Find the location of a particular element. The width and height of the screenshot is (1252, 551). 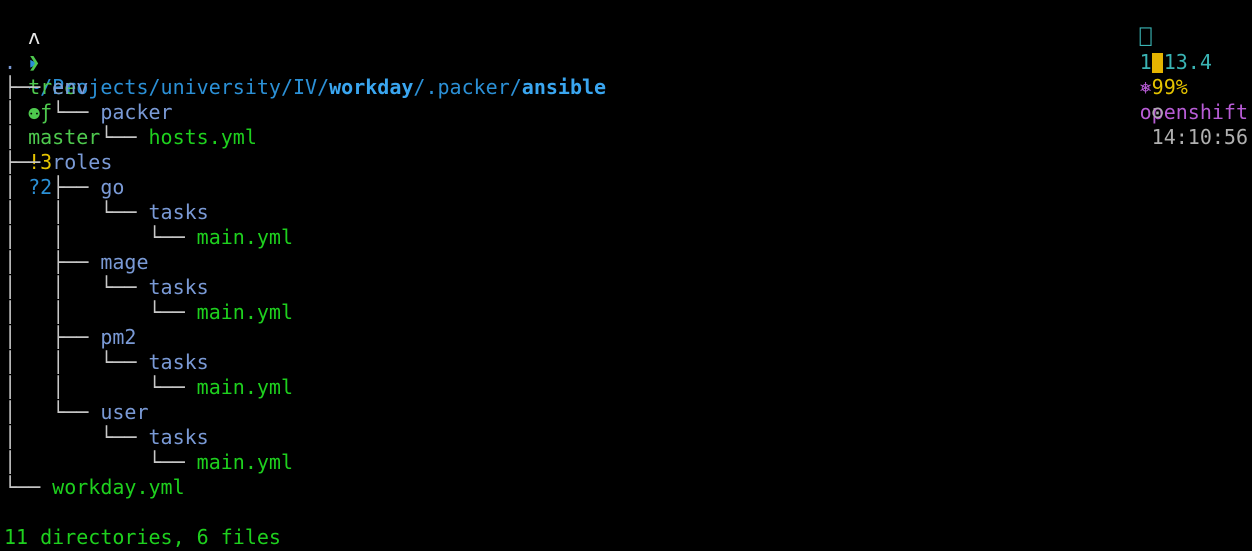

tree-dir-name: user is located at coordinates (124, 412).